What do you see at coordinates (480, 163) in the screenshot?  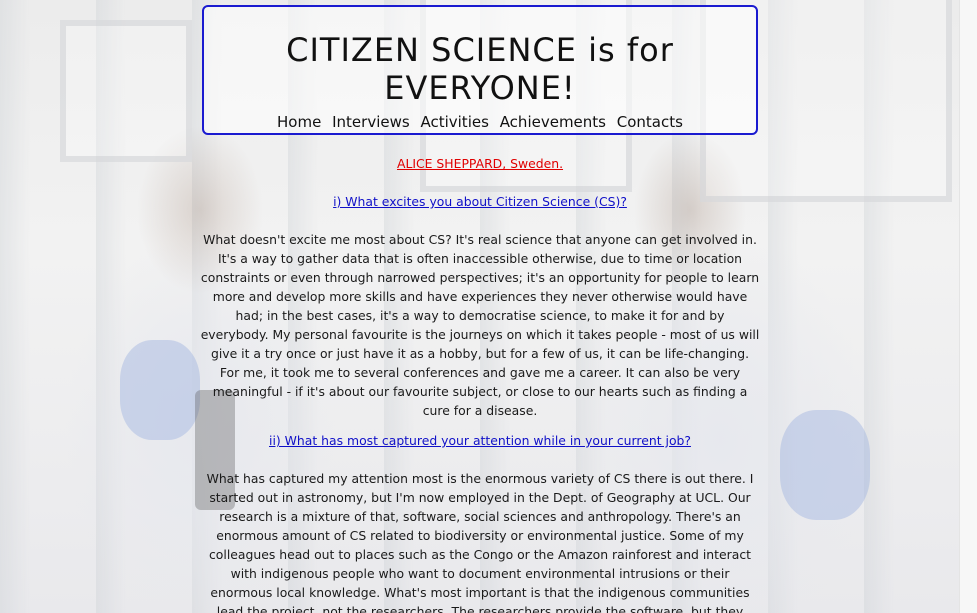 I see `interviewee-name: ALICE SHEPPARD, Sweden.` at bounding box center [480, 163].